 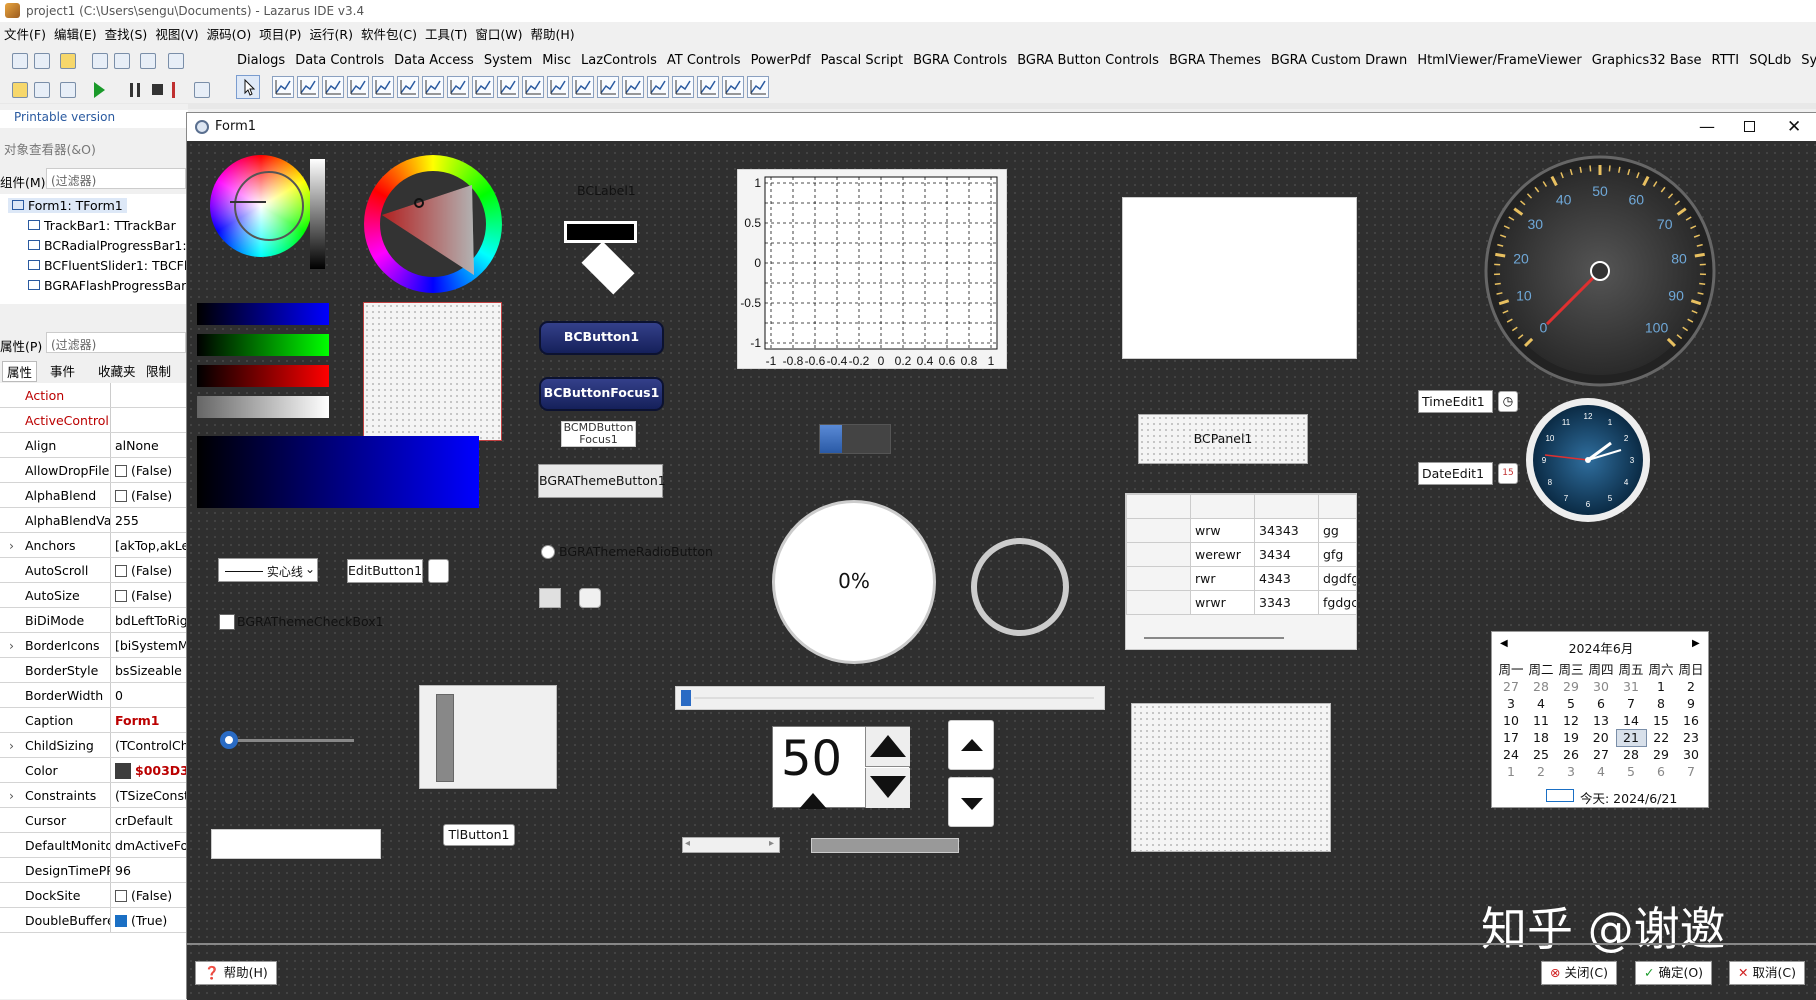 What do you see at coordinates (731, 845) in the screenshot?
I see `scrollbar-h-2: ◂ ▸` at bounding box center [731, 845].